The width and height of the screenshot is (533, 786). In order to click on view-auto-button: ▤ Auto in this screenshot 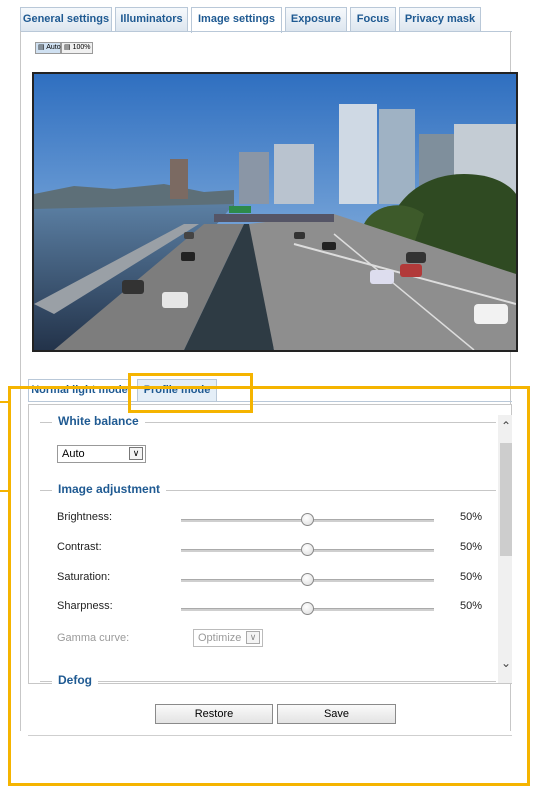, I will do `click(48, 48)`.